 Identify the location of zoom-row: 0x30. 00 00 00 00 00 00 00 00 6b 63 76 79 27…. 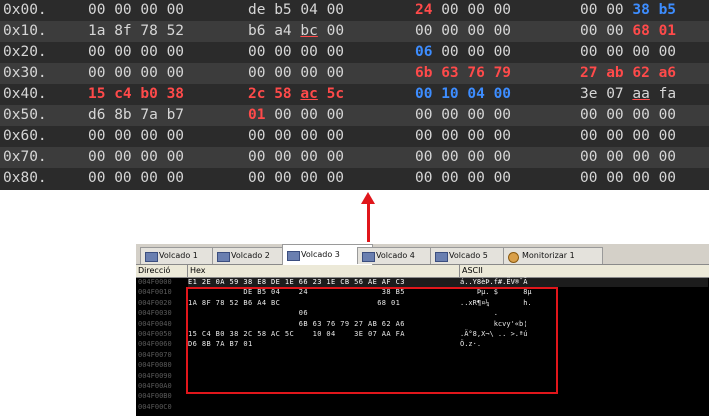
(354, 73).